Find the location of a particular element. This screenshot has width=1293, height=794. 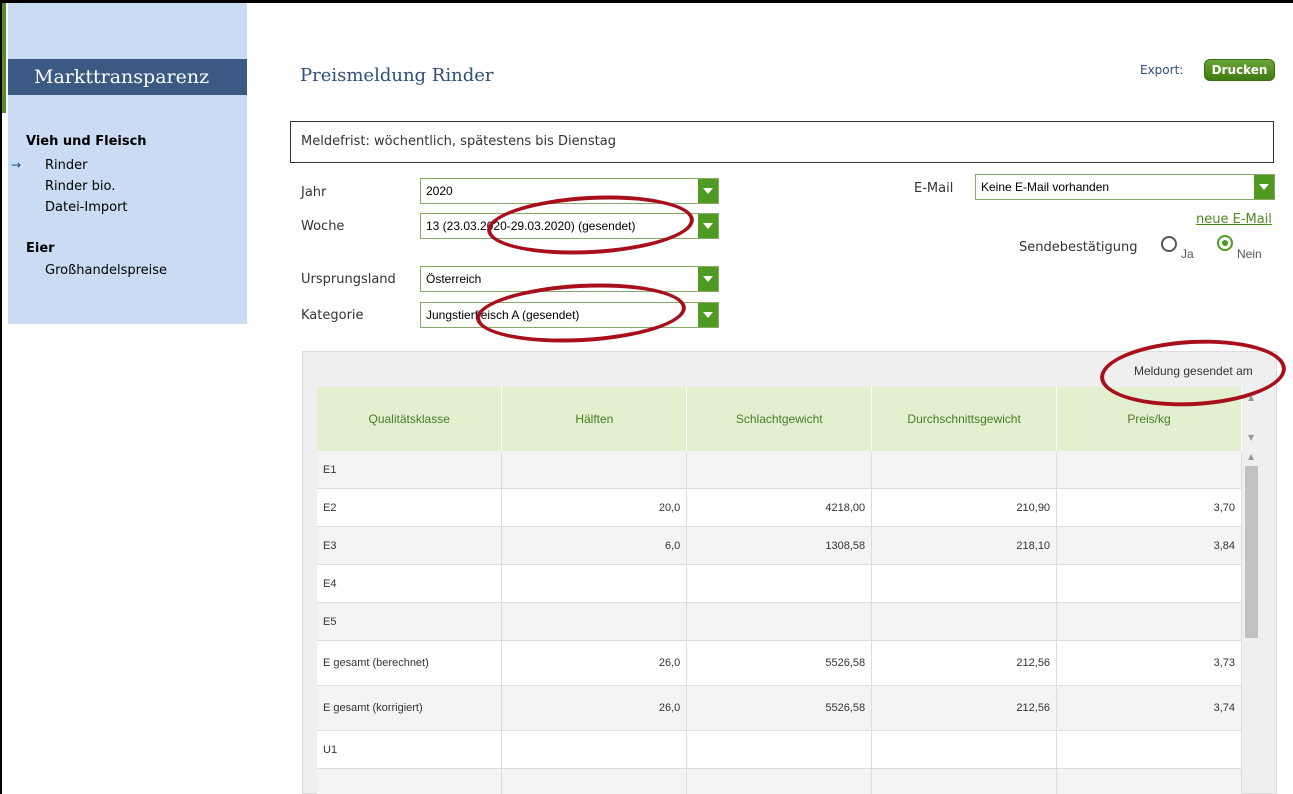

table-cell: E gesamt (berechnet) is located at coordinates (410, 663).